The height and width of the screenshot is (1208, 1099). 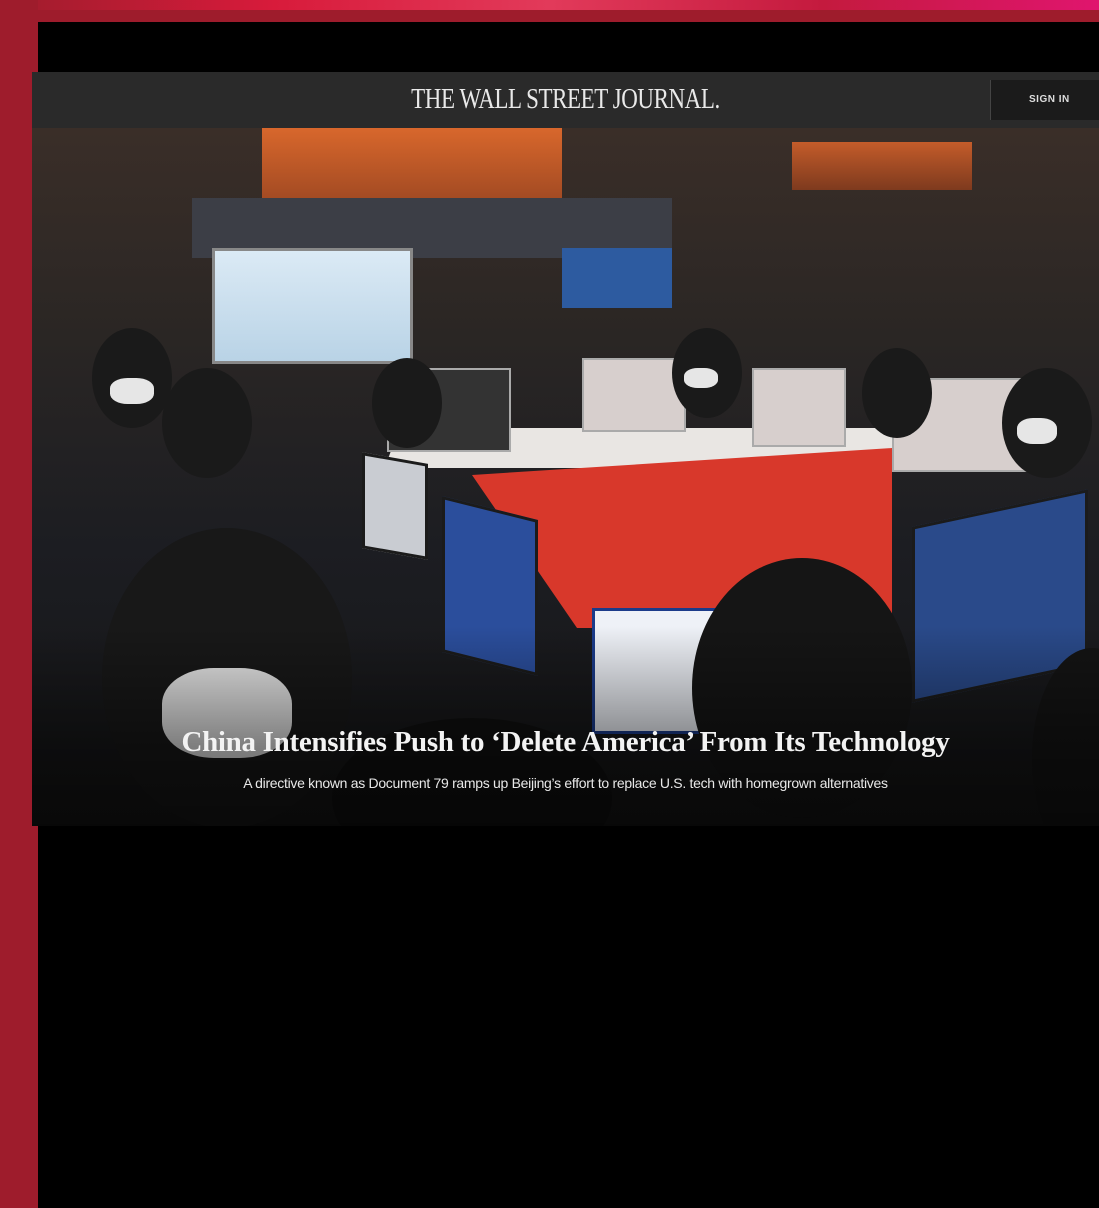 What do you see at coordinates (549, 11) in the screenshot?
I see `top-gradient-band` at bounding box center [549, 11].